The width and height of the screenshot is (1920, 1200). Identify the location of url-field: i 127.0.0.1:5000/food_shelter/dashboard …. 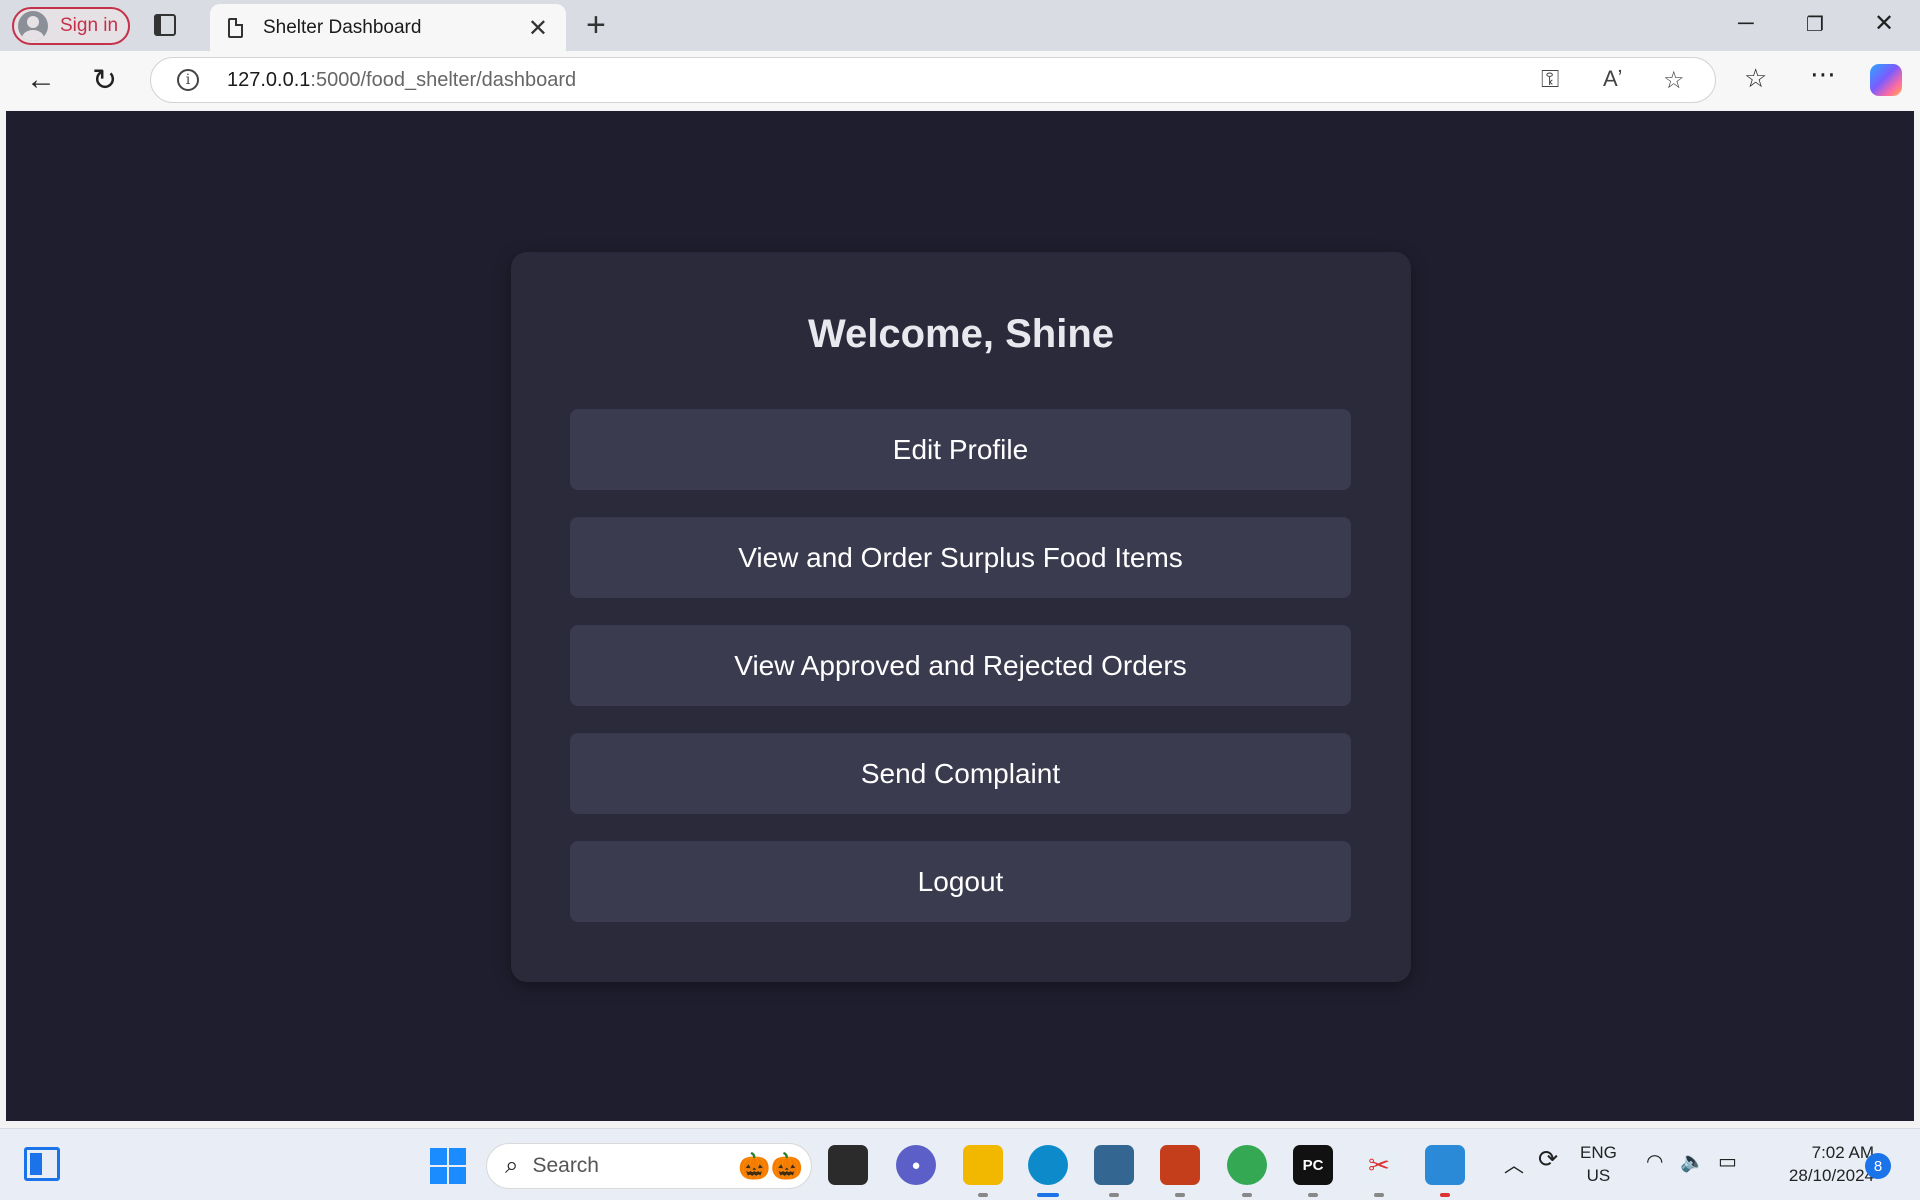
(933, 80).